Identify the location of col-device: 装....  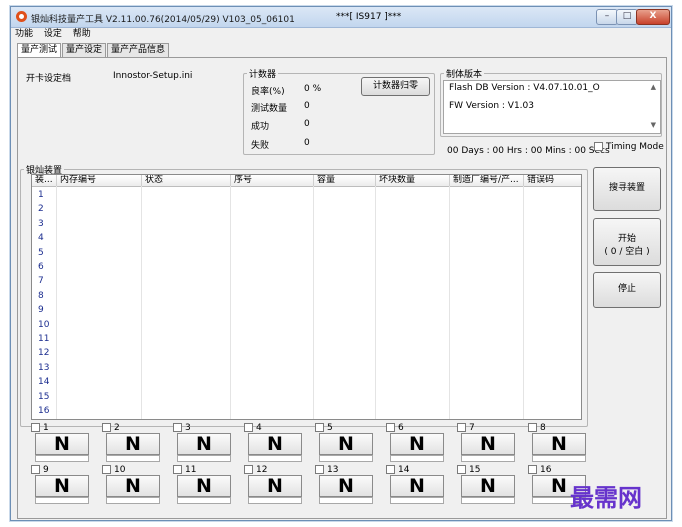
(44, 180).